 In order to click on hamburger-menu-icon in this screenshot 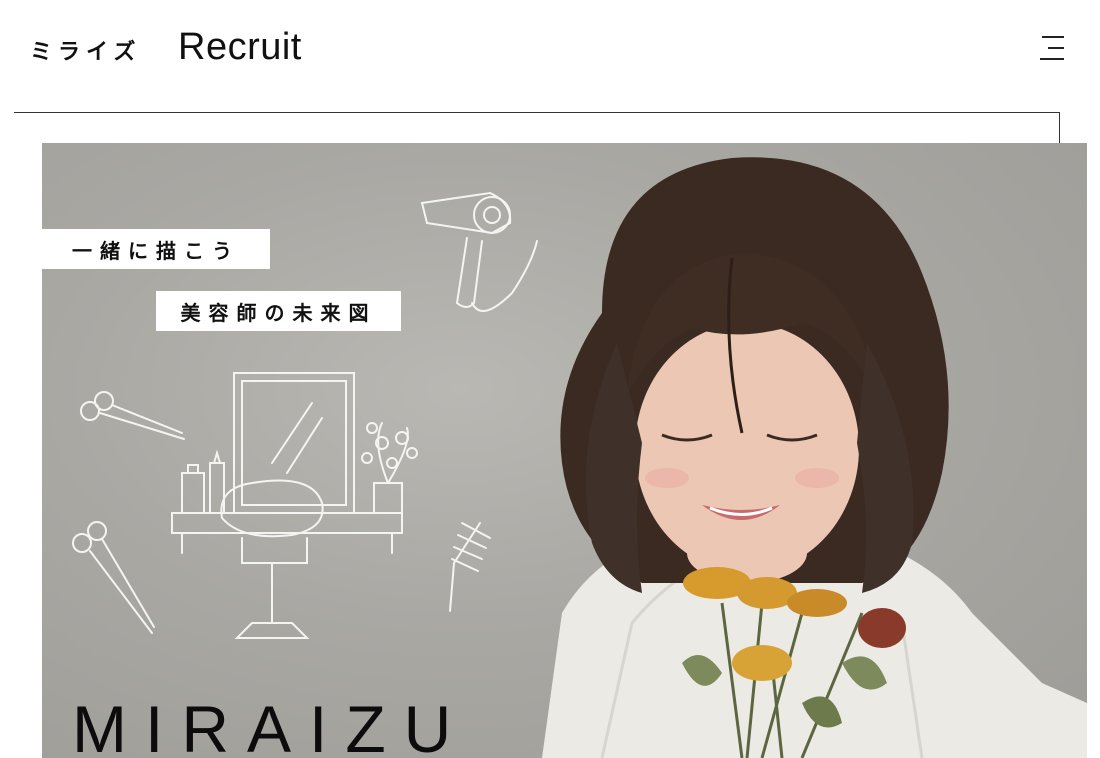, I will do `click(1048, 49)`.